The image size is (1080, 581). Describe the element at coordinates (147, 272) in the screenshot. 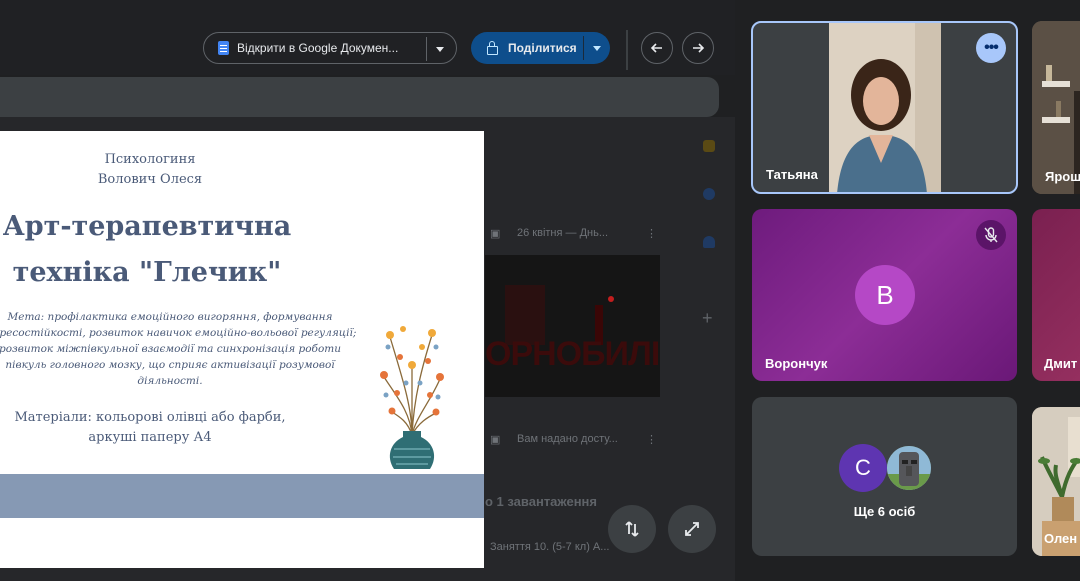

I see `slide-title-line2: техніка "Глечик"` at that location.